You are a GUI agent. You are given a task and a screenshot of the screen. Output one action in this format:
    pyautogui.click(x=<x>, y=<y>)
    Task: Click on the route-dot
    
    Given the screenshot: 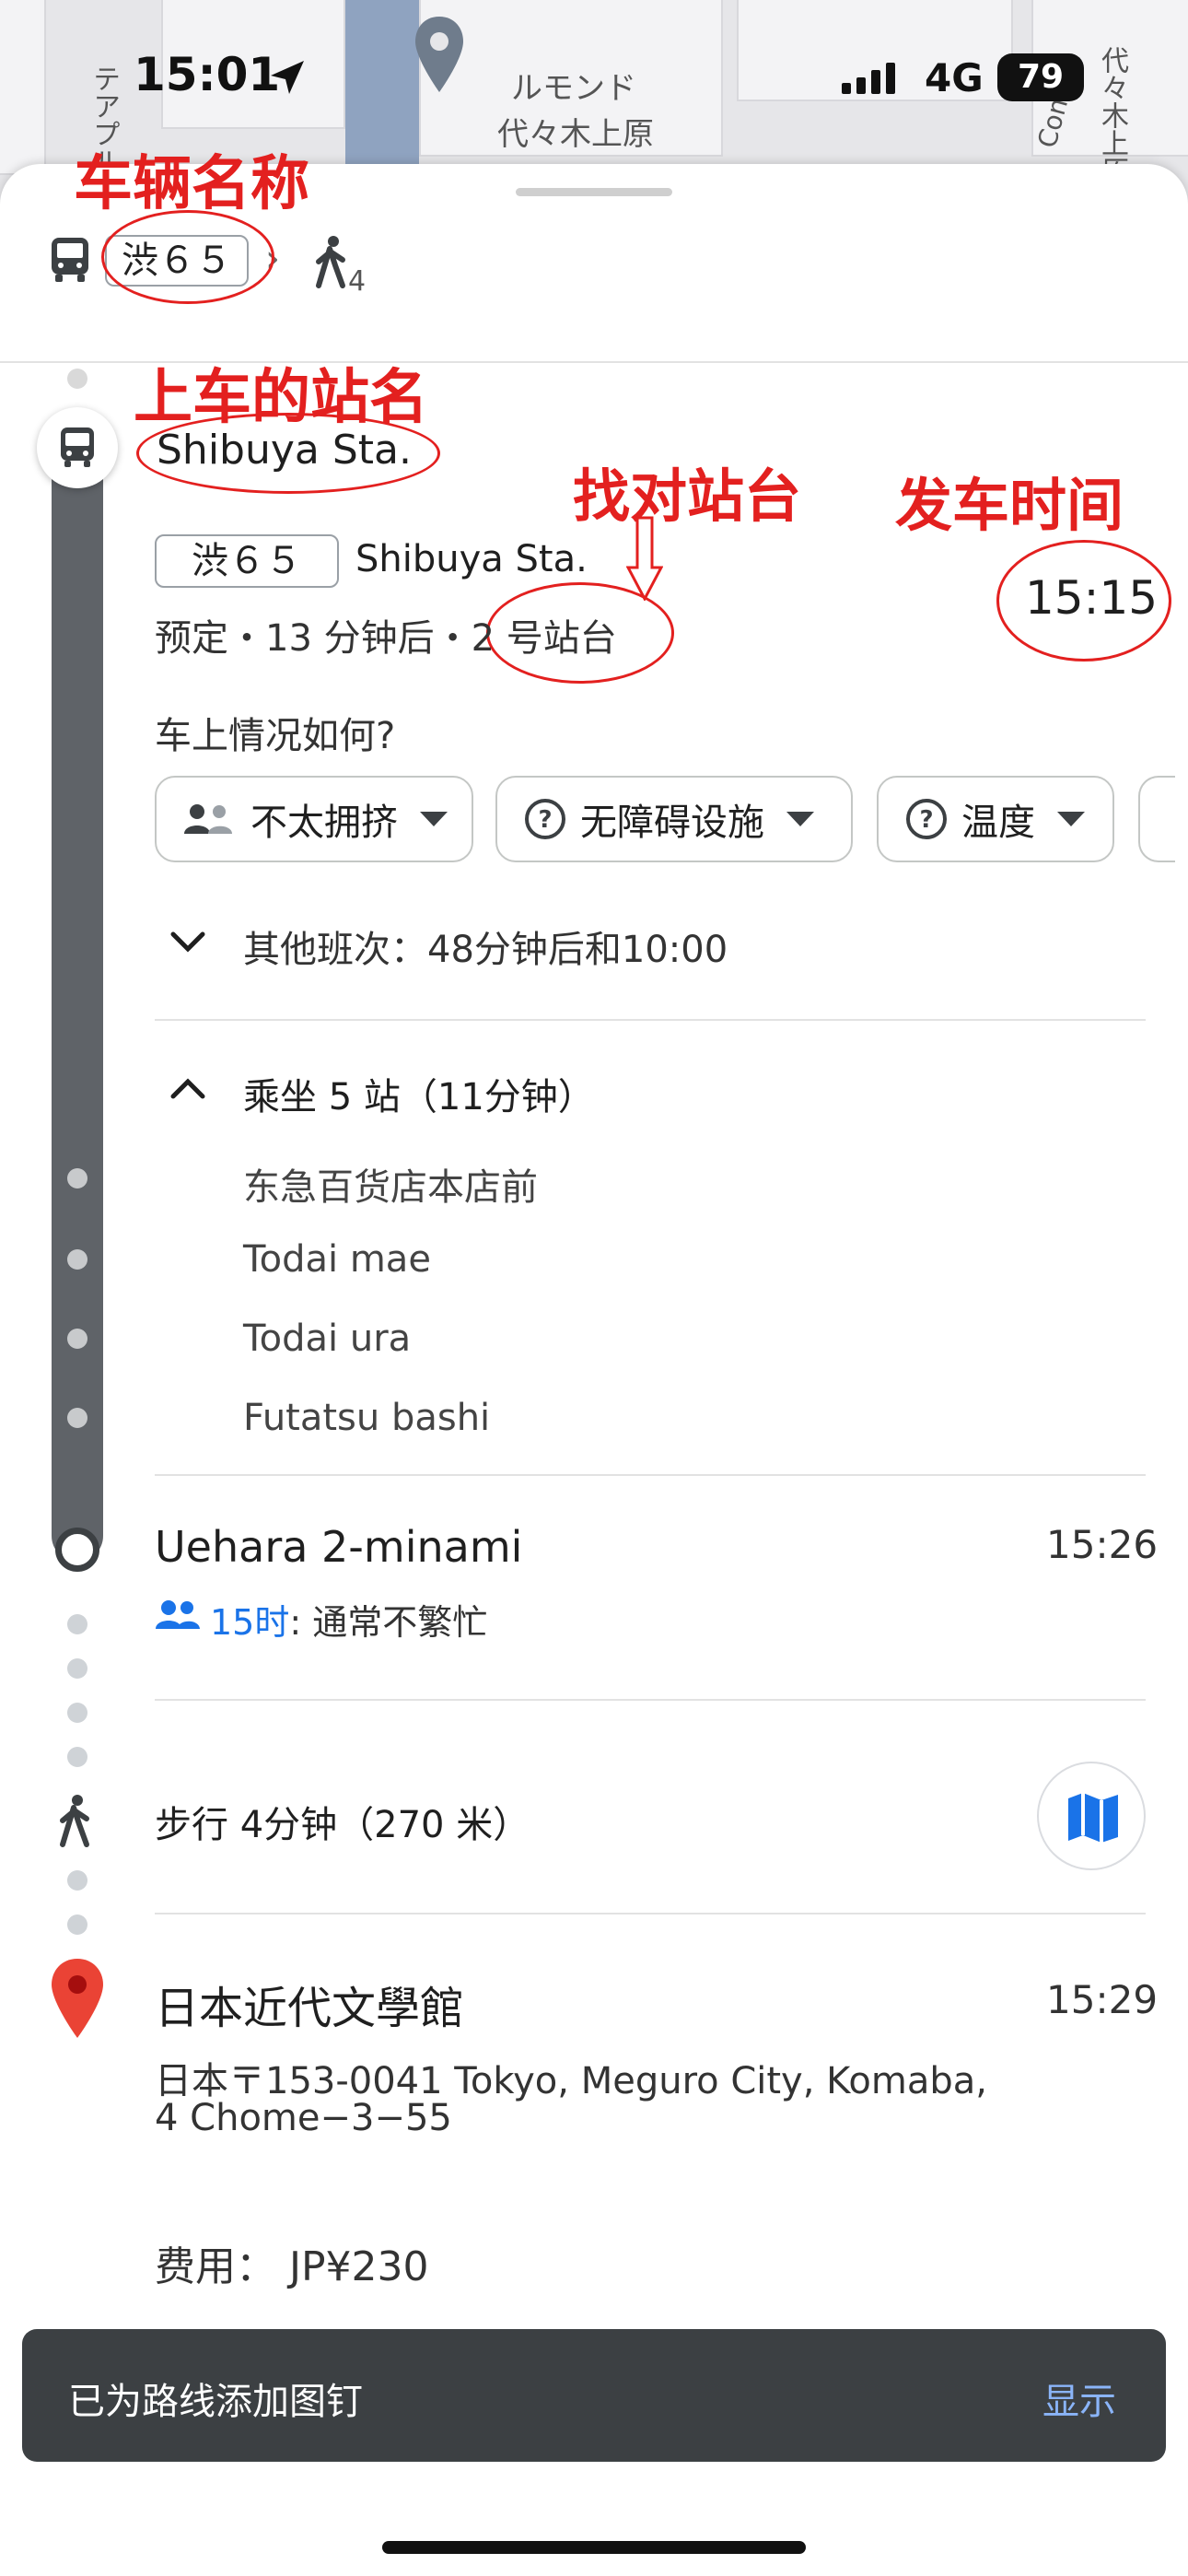 What is the action you would take?
    pyautogui.click(x=77, y=379)
    